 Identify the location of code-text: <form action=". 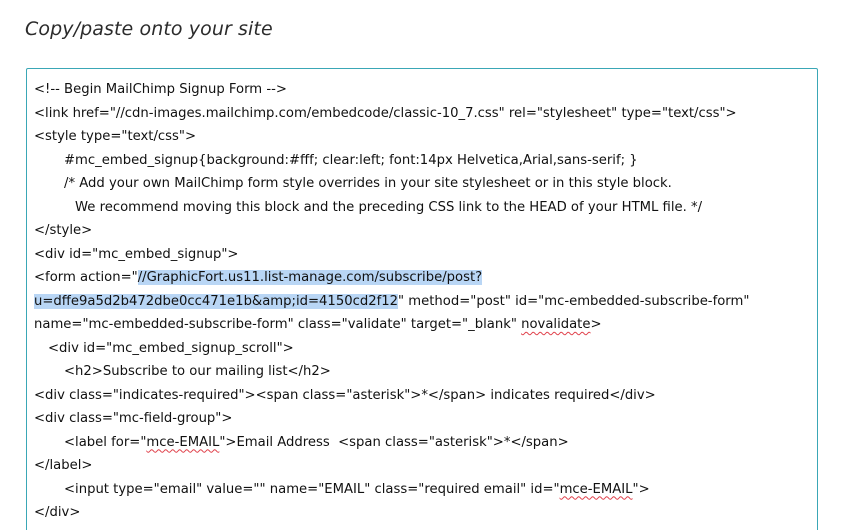
(86, 277).